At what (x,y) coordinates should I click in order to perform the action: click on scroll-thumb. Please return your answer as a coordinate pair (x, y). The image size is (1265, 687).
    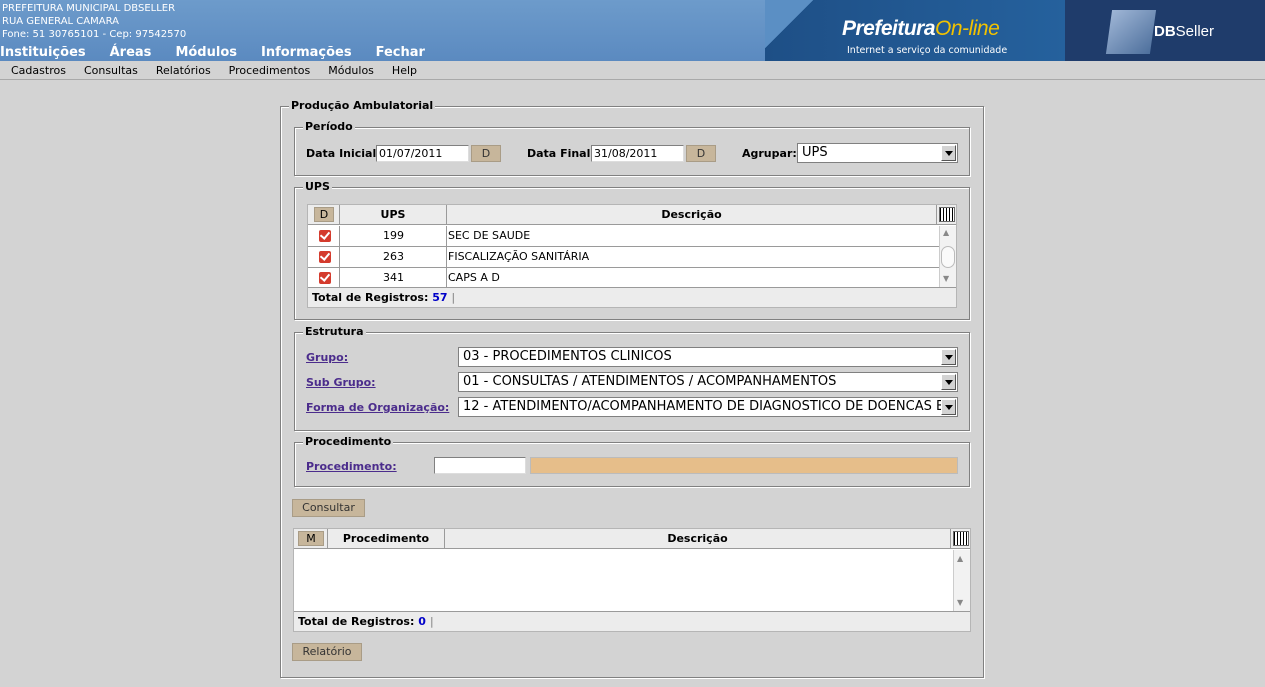
    Looking at the image, I should click on (948, 257).